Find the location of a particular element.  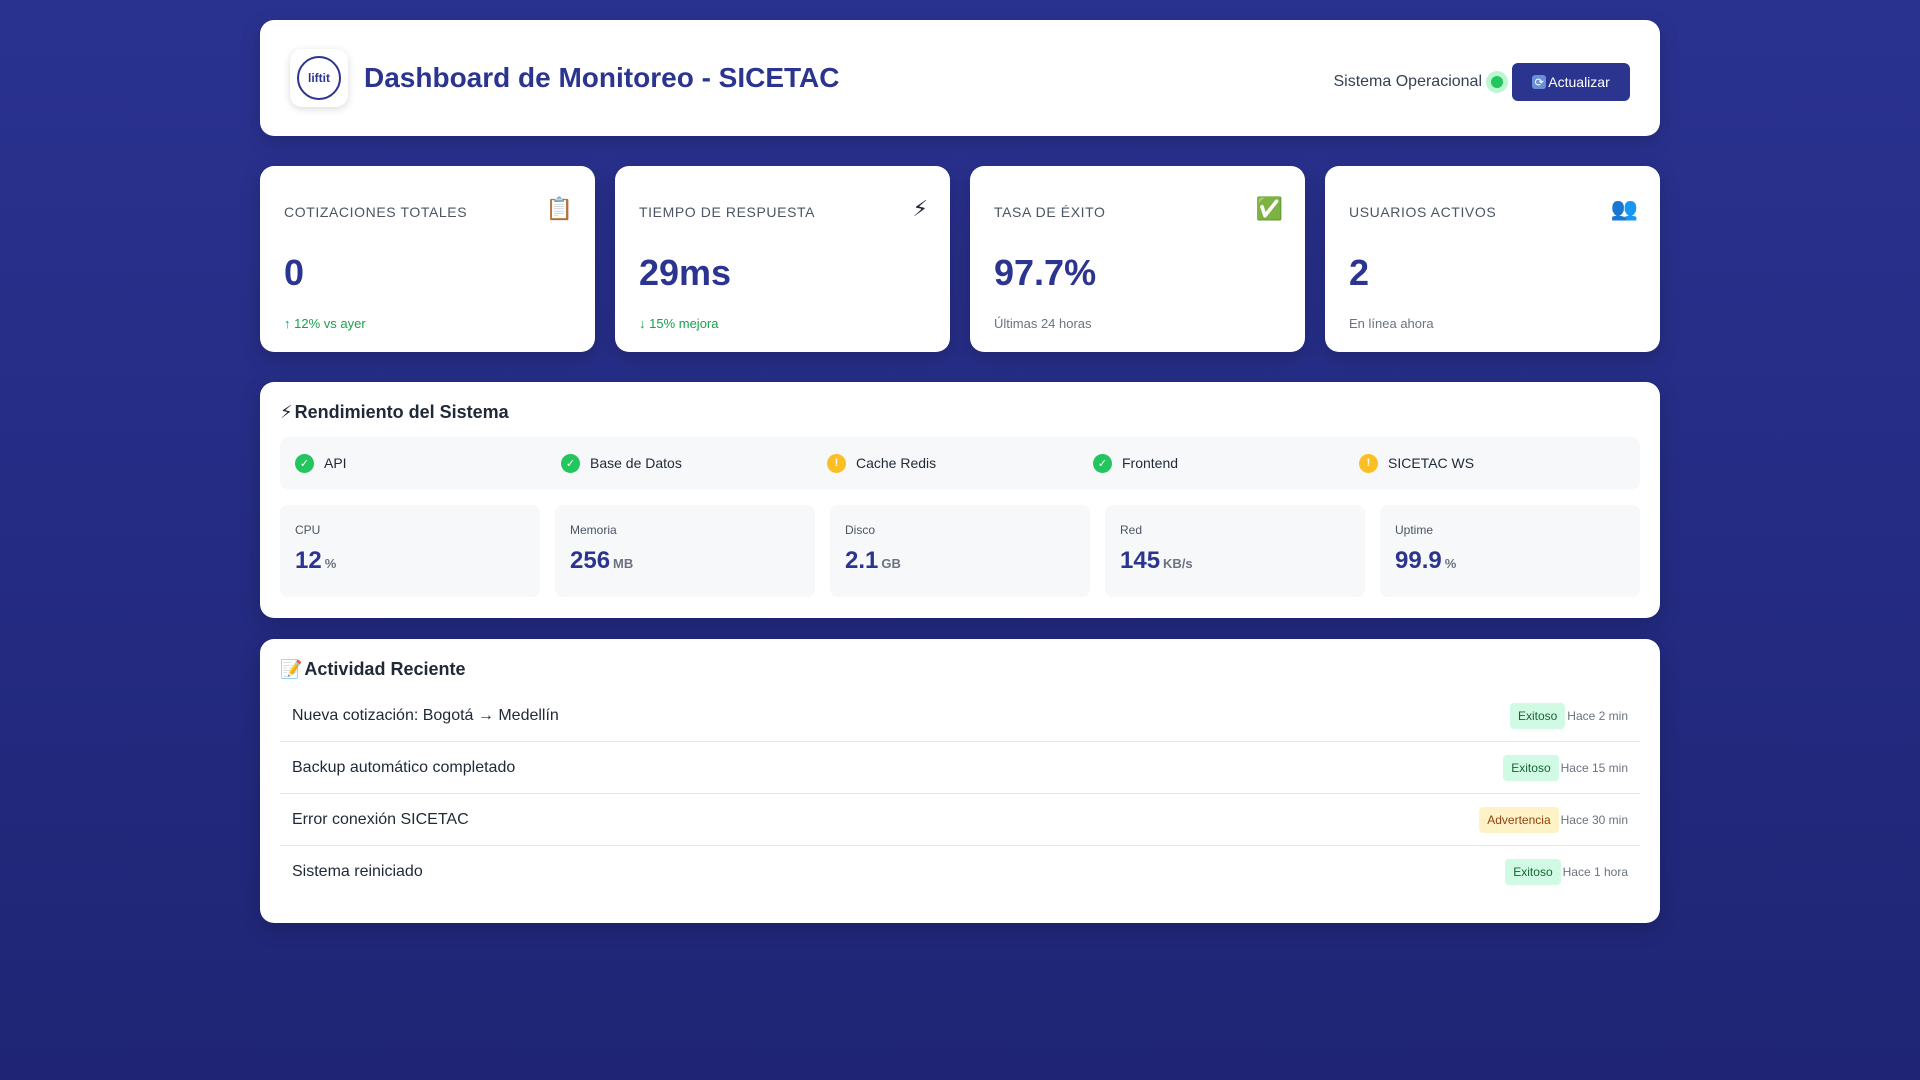

service-name: API is located at coordinates (335, 463).